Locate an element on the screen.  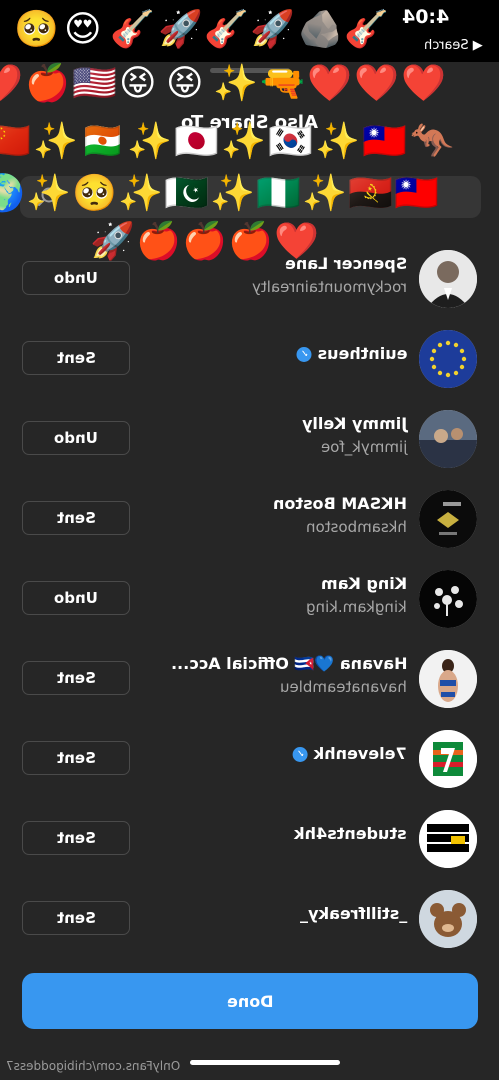
emoji-sticker: 🇯🇵 is located at coordinates (196, 141).